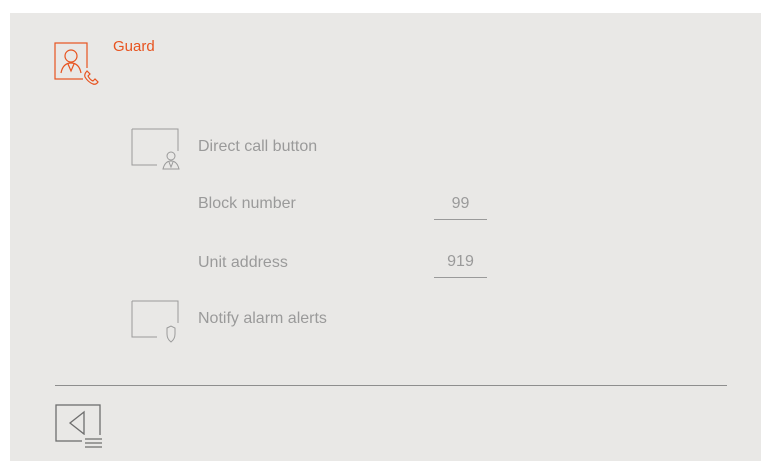 The height and width of the screenshot is (461, 761). I want to click on back-menu-icon, so click(79, 427).